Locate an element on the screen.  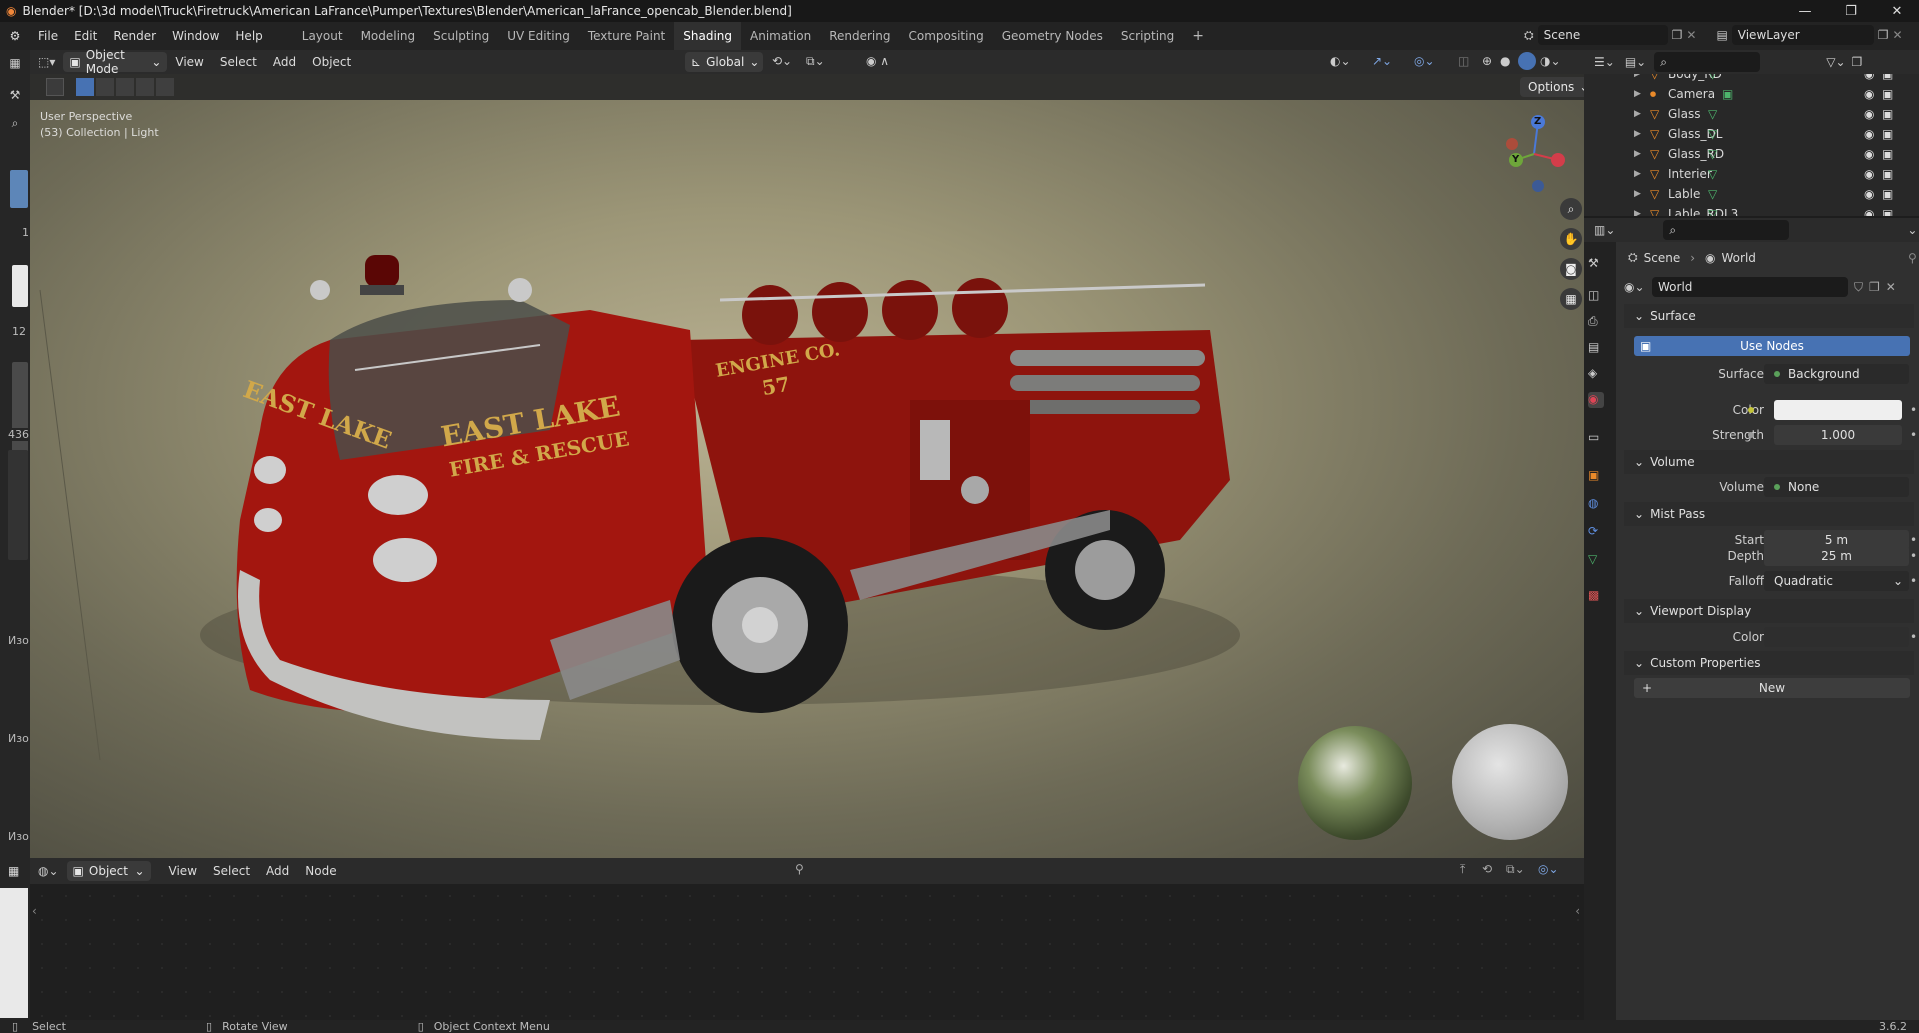
editor-type-icon: ☰⌄ is located at coordinates (1604, 62).